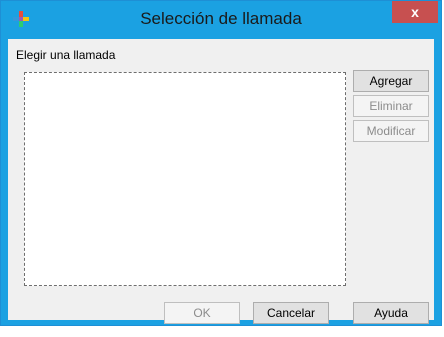  What do you see at coordinates (291, 313) in the screenshot?
I see `cancel-button: Cancelar` at bounding box center [291, 313].